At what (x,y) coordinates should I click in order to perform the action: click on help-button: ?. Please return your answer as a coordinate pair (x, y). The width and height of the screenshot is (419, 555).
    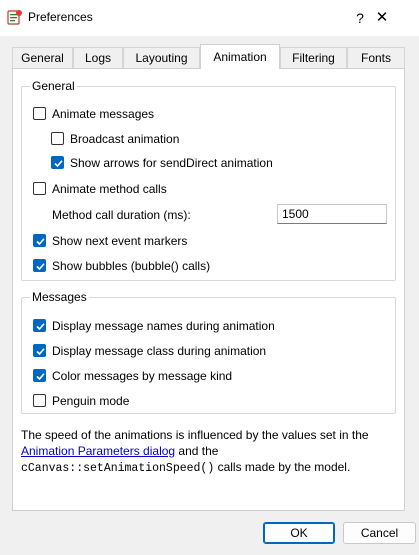
    Looking at the image, I should click on (360, 18).